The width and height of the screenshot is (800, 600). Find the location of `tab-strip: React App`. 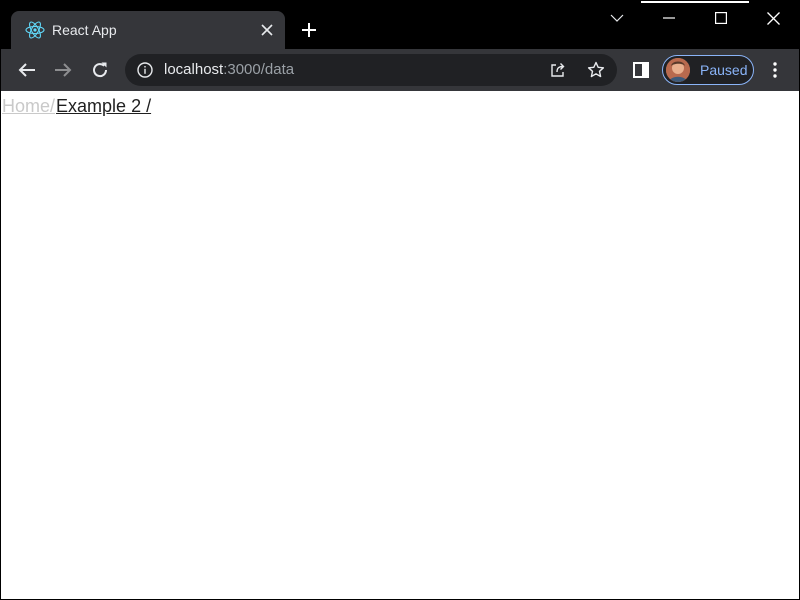

tab-strip: React App is located at coordinates (400, 25).